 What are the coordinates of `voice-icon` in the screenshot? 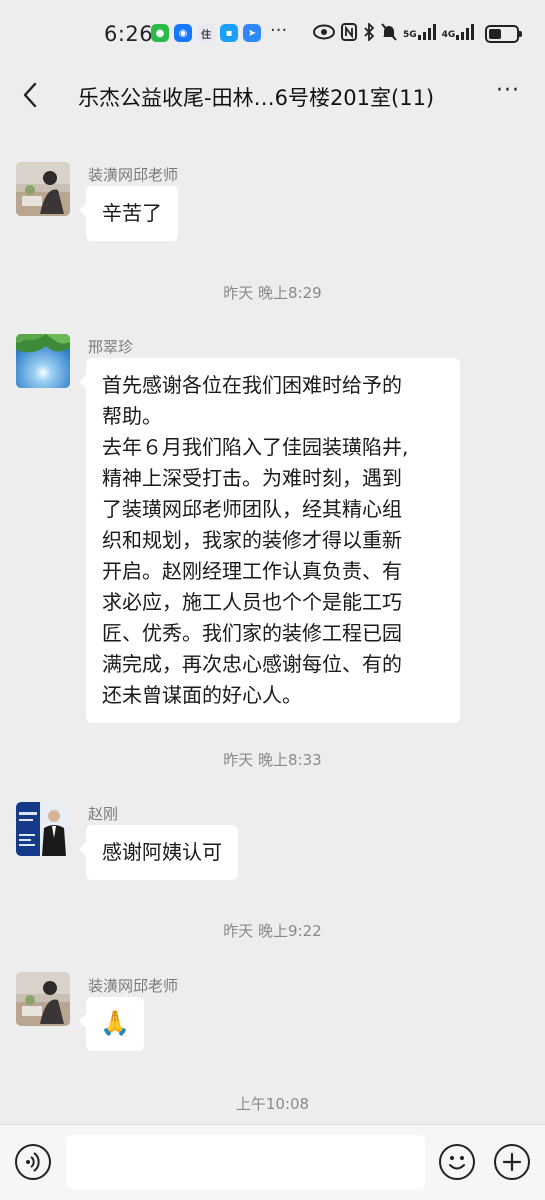 It's located at (33, 1162).